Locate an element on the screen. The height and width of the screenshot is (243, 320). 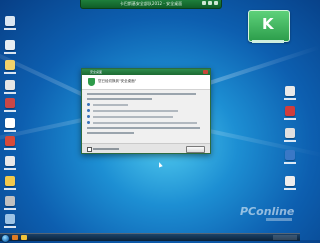
secure-desktop-dialog: 安全桌面 您已经切换到"安全桌面" is located at coordinates (146, 111).